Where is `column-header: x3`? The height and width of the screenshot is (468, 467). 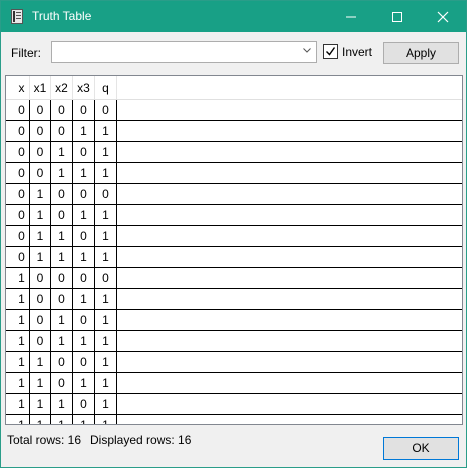
column-header: x3 is located at coordinates (84, 87).